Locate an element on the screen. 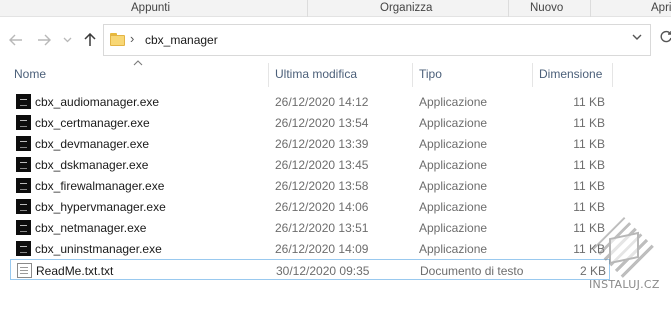 This screenshot has width=671, height=310. file-name: cbx_certmanager.exe is located at coordinates (92, 123).